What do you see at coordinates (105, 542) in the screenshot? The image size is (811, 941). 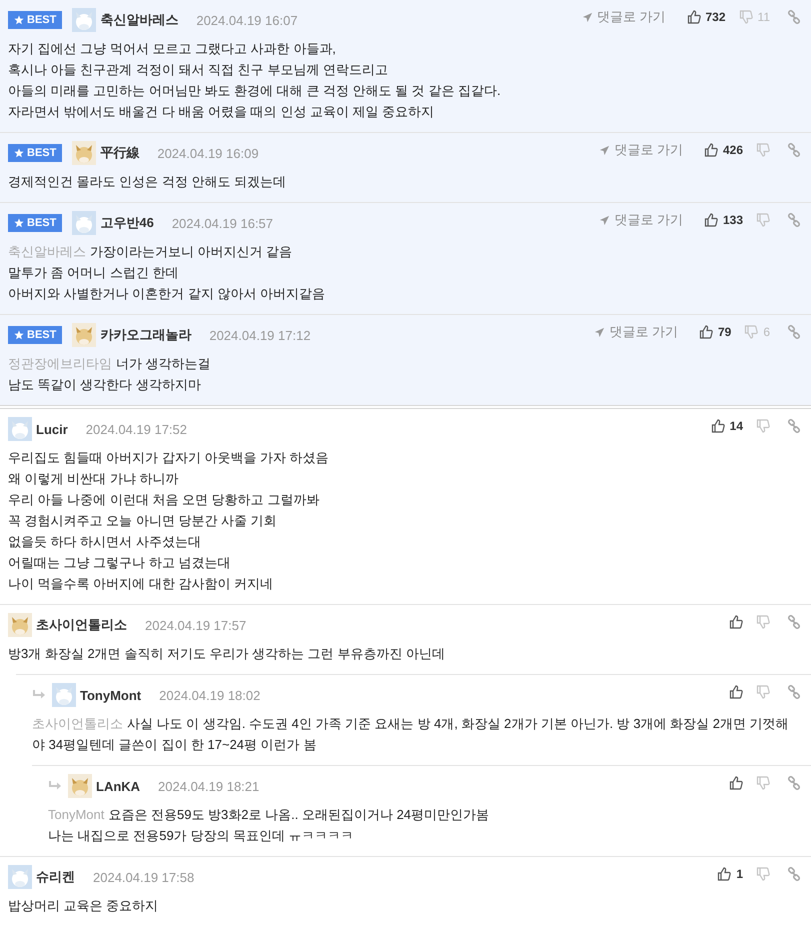 I see `comment-text: 없을듯 하다 하시면서 사주셨는대` at bounding box center [105, 542].